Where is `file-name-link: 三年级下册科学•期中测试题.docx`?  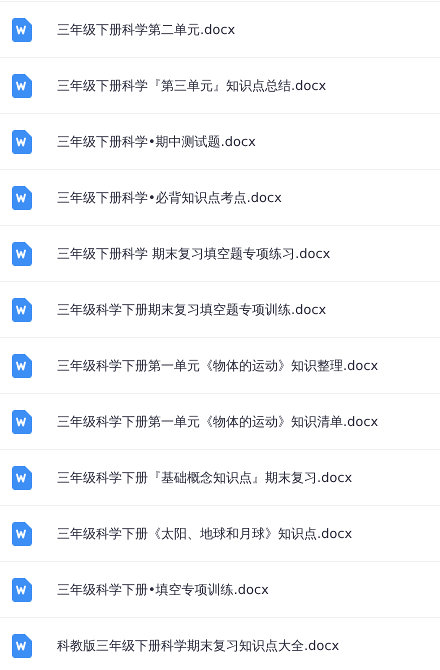
file-name-link: 三年级下册科学•期中测试题.docx is located at coordinates (156, 141).